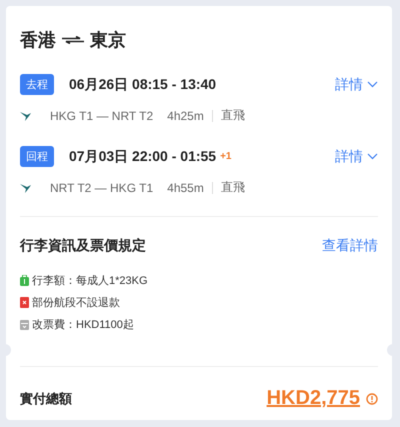 This screenshot has width=400, height=427. What do you see at coordinates (76, 303) in the screenshot?
I see `rule-text: 部份航段不設退款` at bounding box center [76, 303].